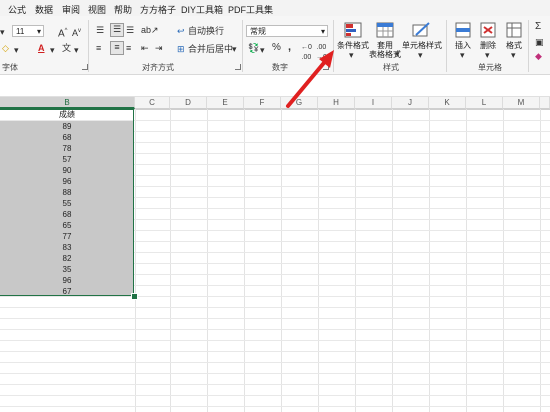 The image size is (550, 412). What do you see at coordinates (158, 67) in the screenshot?
I see `alignment-group-label: 对齐方式` at bounding box center [158, 67].